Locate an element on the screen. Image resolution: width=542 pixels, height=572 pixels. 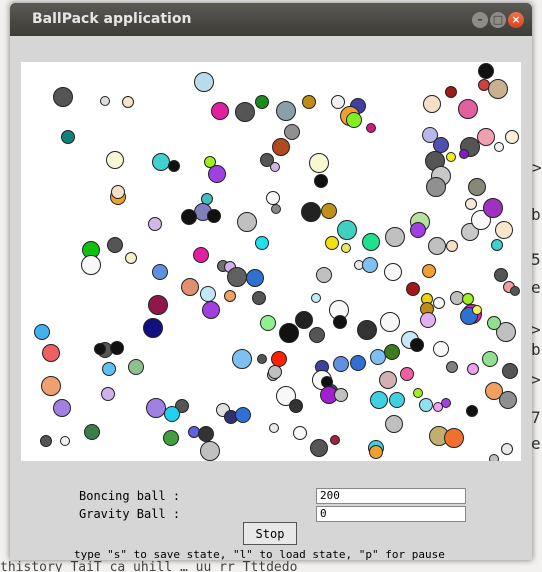
bouncing-ball-input: 200 is located at coordinates (391, 496).